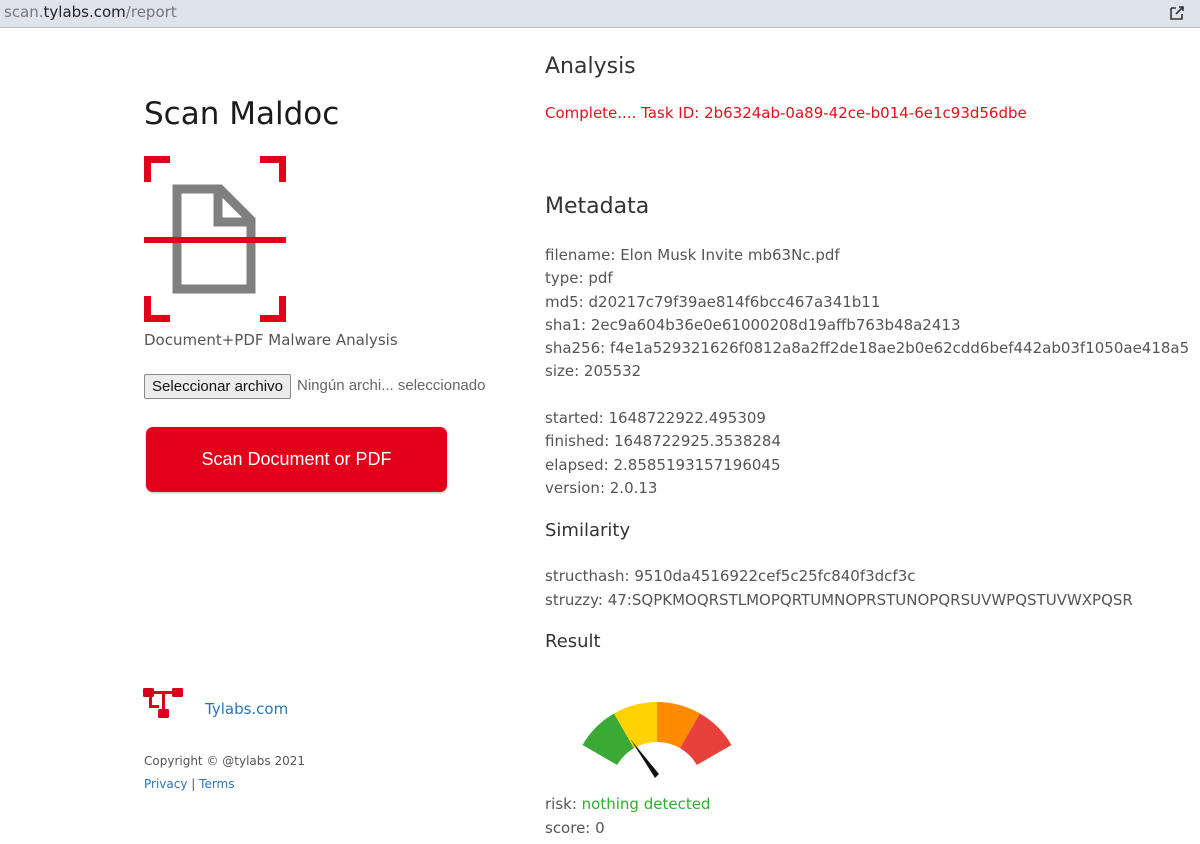  Describe the element at coordinates (271, 340) in the screenshot. I see `page-subtitle: Document+PDF Malware Analysis` at that location.